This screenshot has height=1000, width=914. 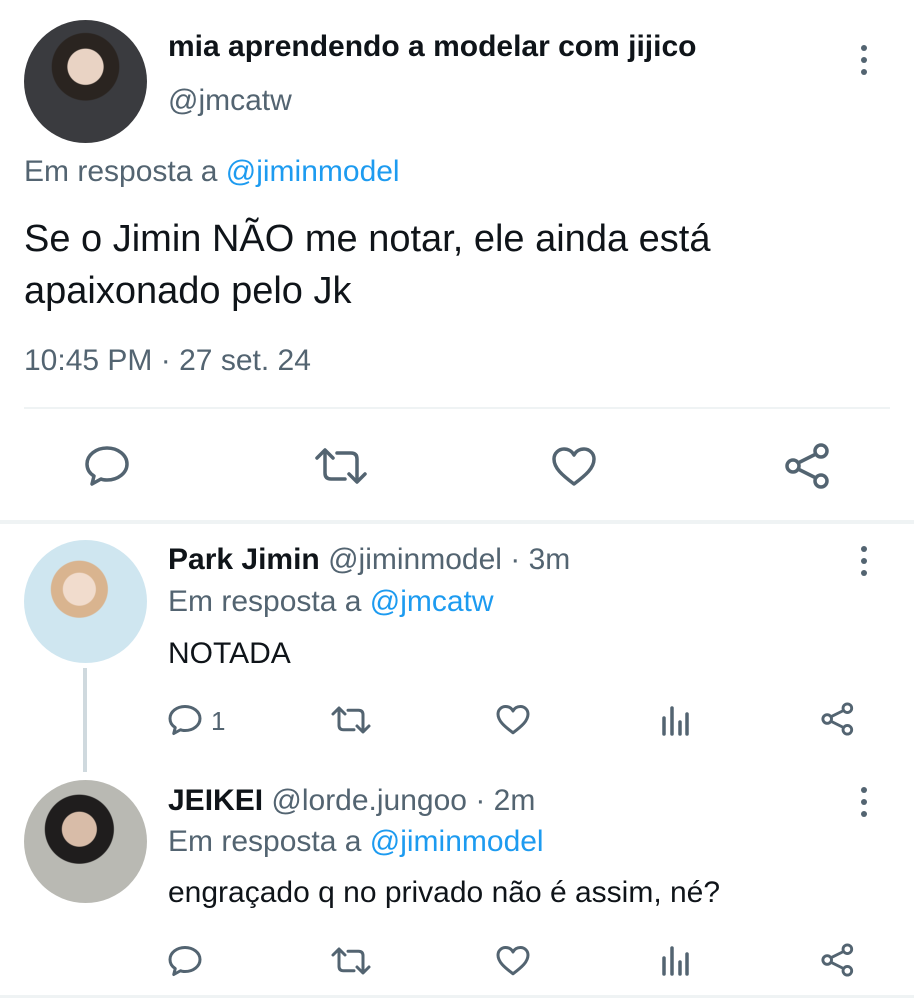 What do you see at coordinates (444, 892) in the screenshot?
I see `reply-text: engraçado q no privado não é assim, né?` at bounding box center [444, 892].